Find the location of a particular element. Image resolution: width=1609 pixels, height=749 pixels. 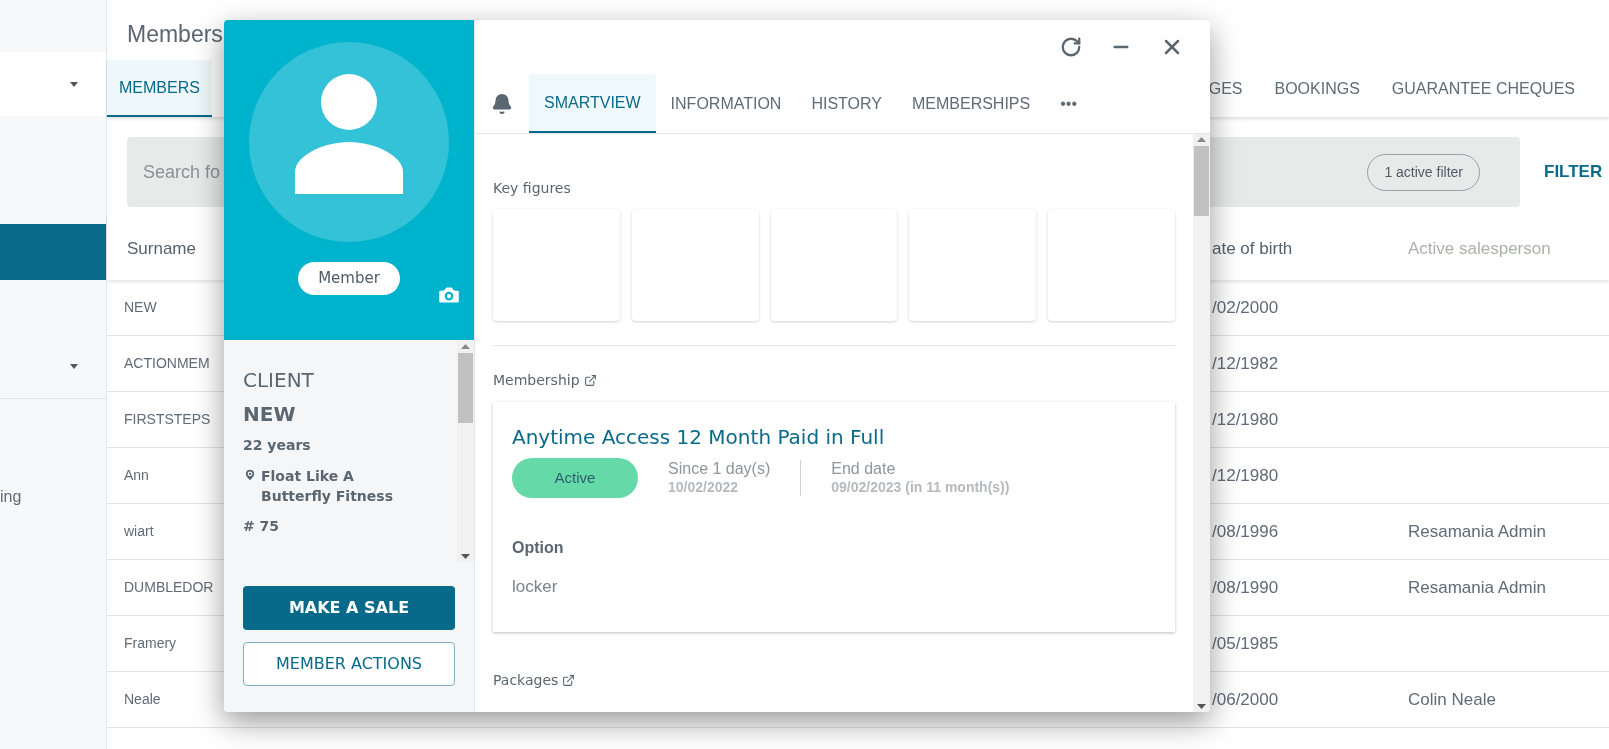

member-number: # 75 is located at coordinates (262, 526).